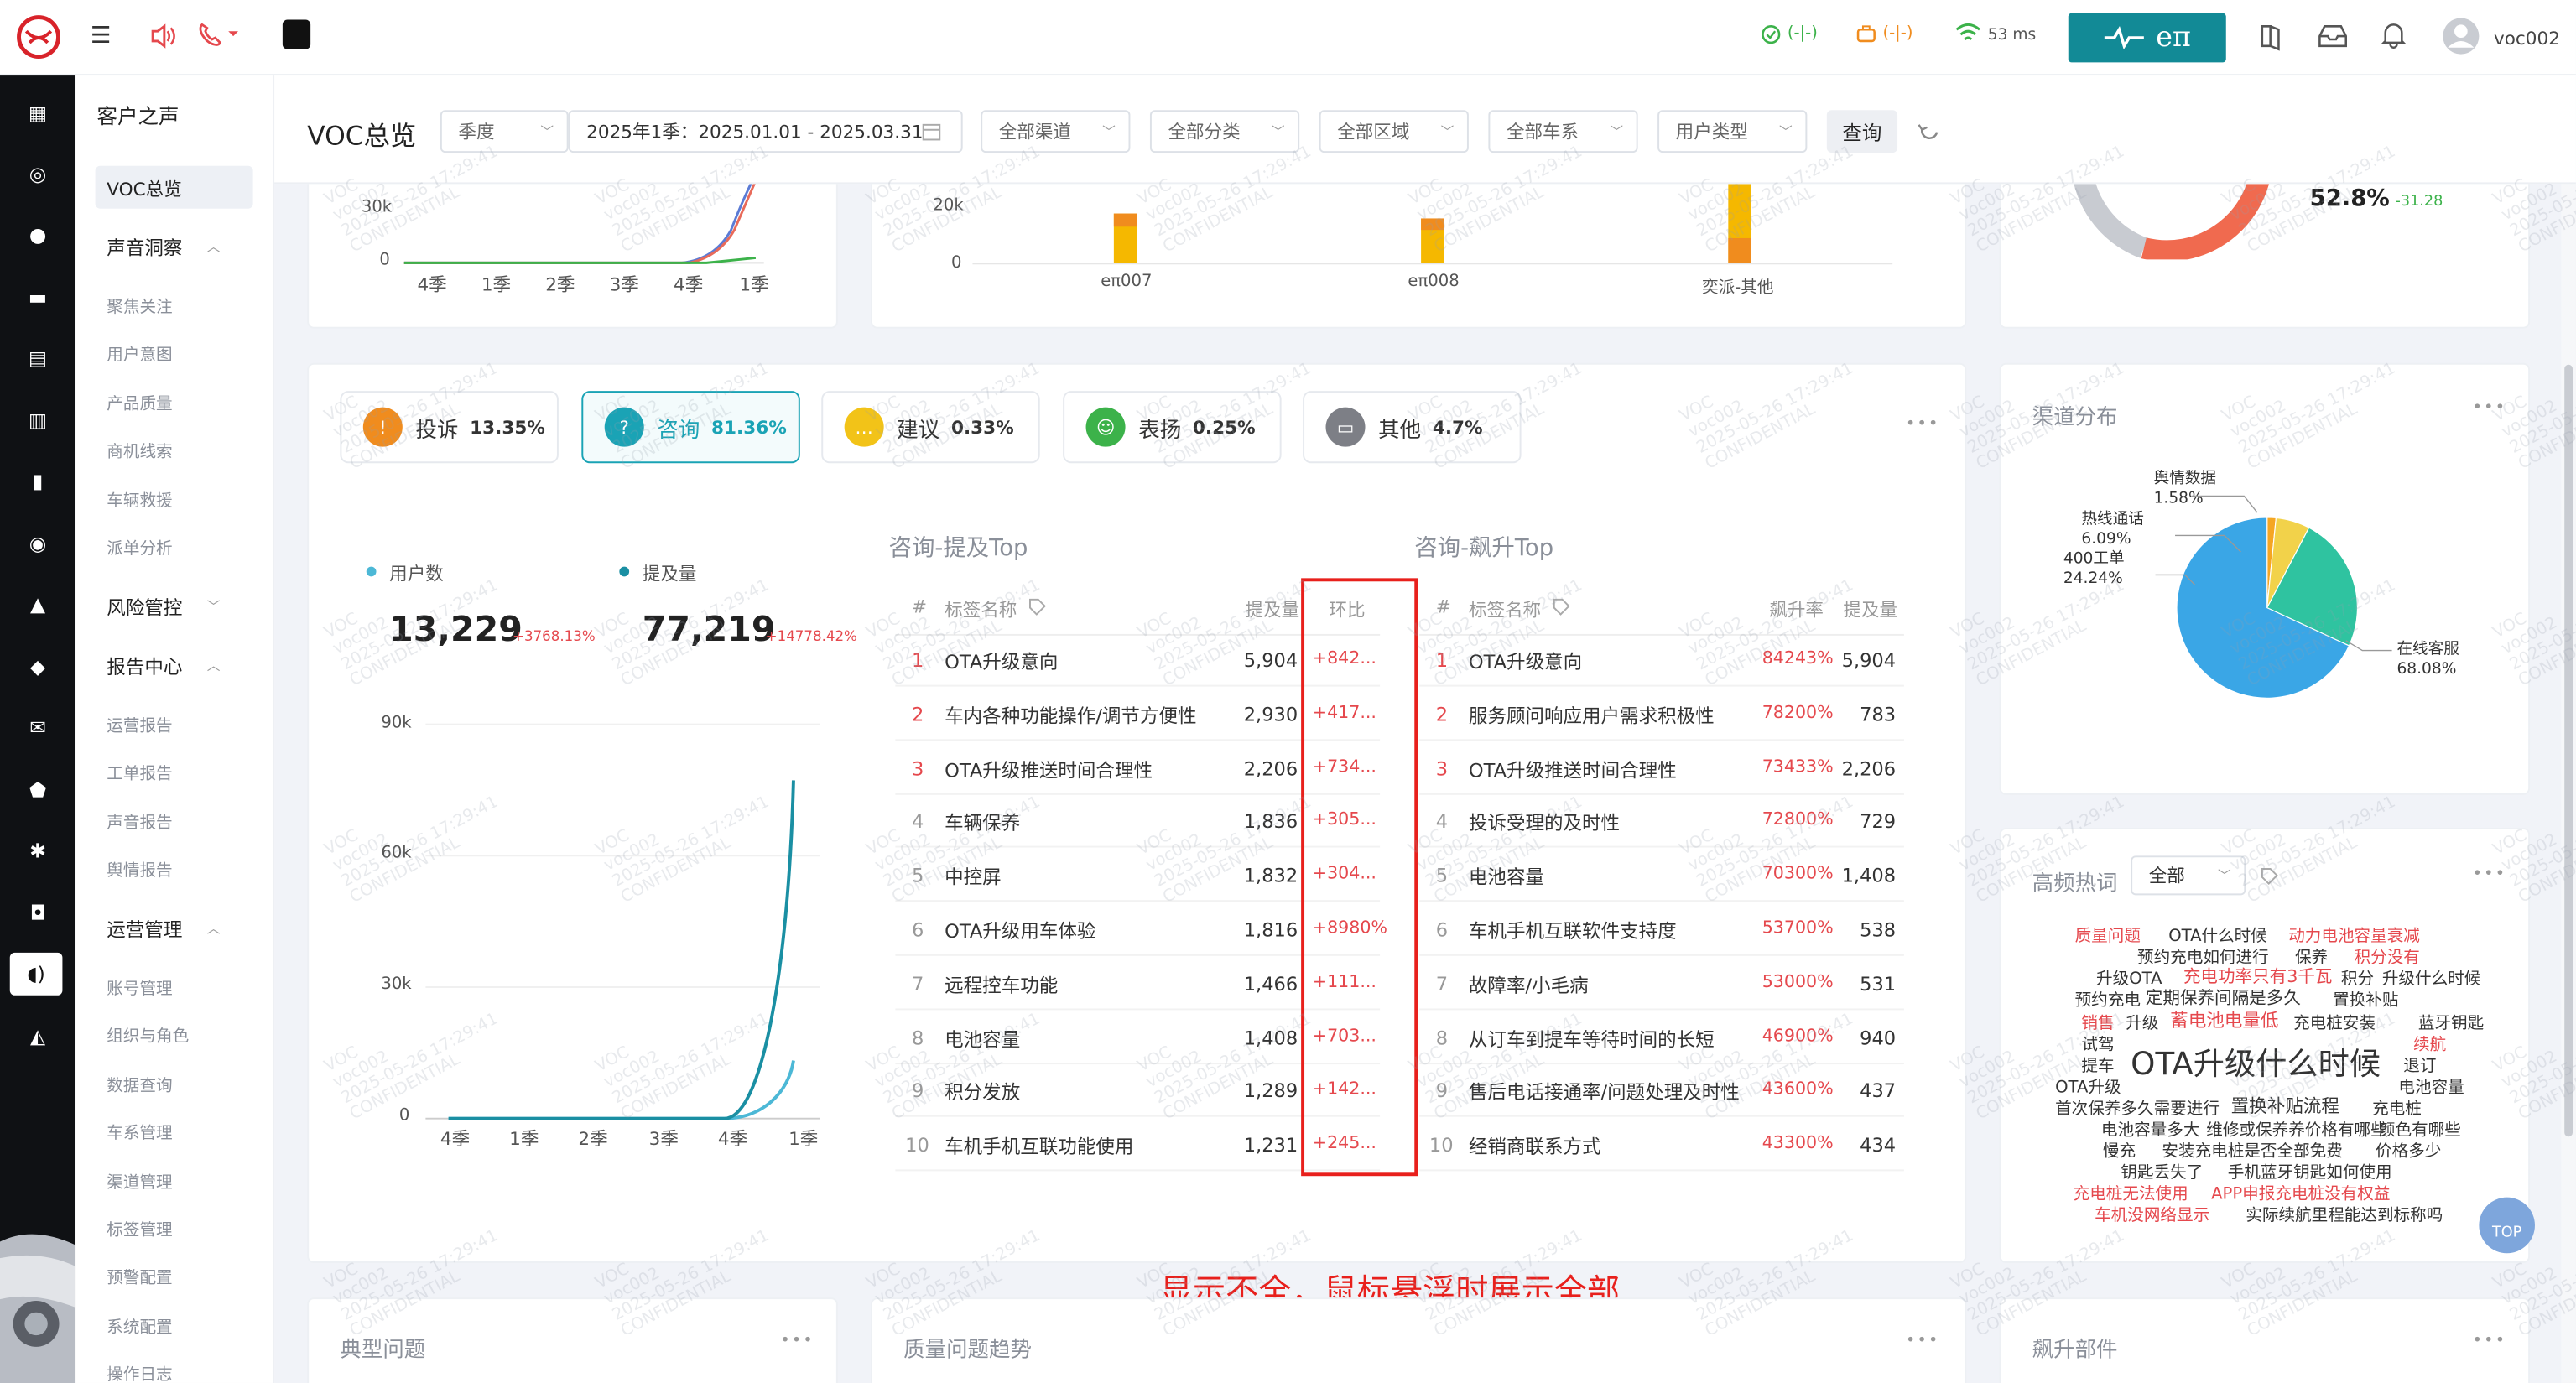 The height and width of the screenshot is (1383, 2576). What do you see at coordinates (1001, 985) in the screenshot?
I see `row-tag-name: 远程控车功能` at bounding box center [1001, 985].